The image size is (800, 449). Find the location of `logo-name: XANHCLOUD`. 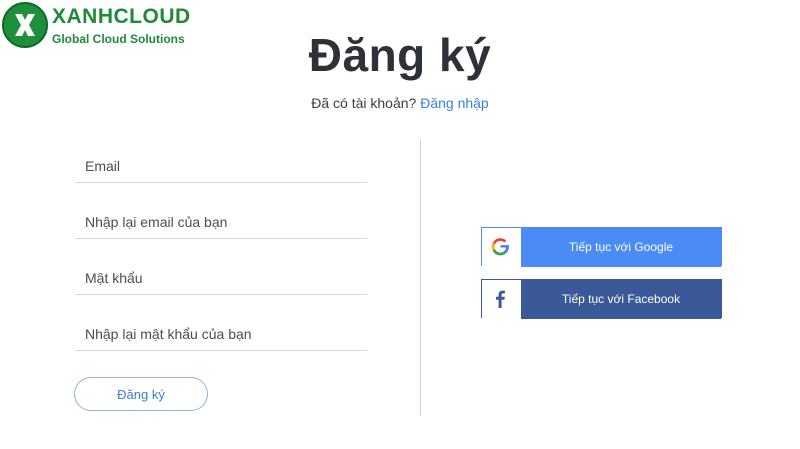

logo-name: XANHCLOUD is located at coordinates (121, 16).